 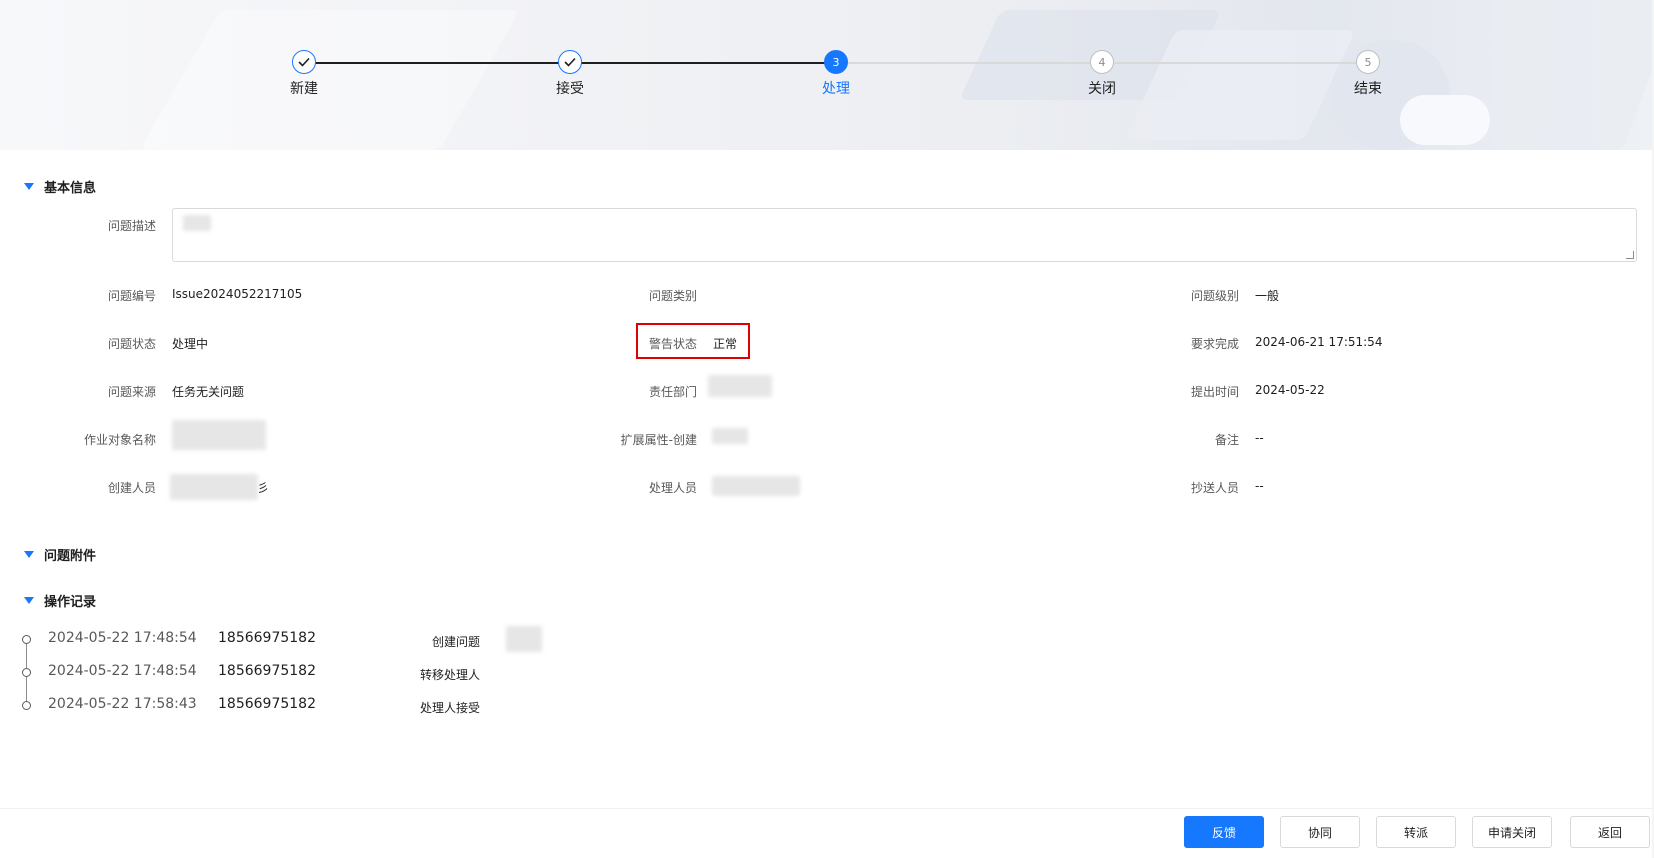 I want to click on remark-label: 备注, so click(x=1226, y=440).